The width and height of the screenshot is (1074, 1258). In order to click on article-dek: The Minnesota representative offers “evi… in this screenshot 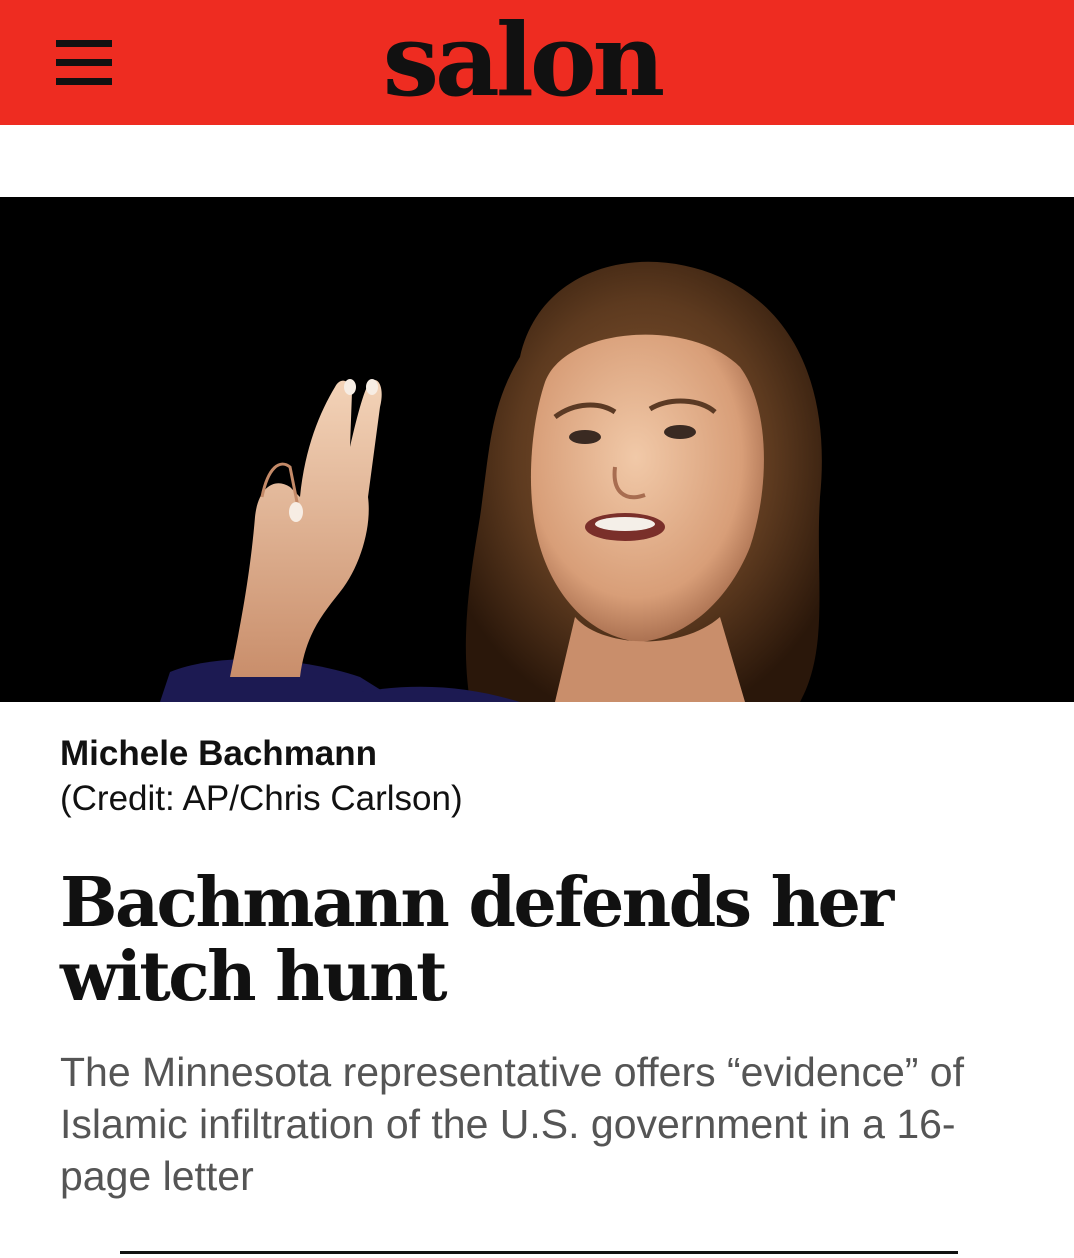, I will do `click(512, 1124)`.